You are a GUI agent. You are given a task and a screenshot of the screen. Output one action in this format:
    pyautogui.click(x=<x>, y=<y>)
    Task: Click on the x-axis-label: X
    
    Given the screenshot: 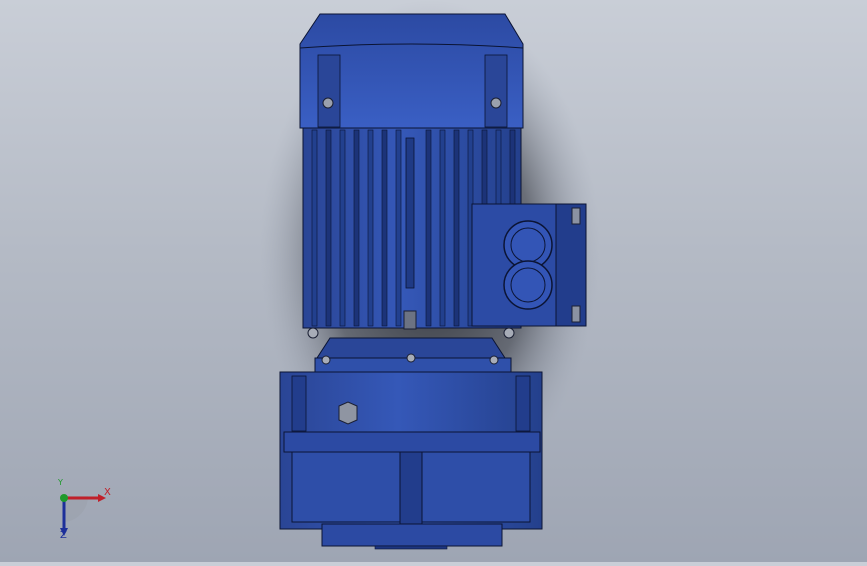 What is the action you would take?
    pyautogui.click(x=107, y=492)
    